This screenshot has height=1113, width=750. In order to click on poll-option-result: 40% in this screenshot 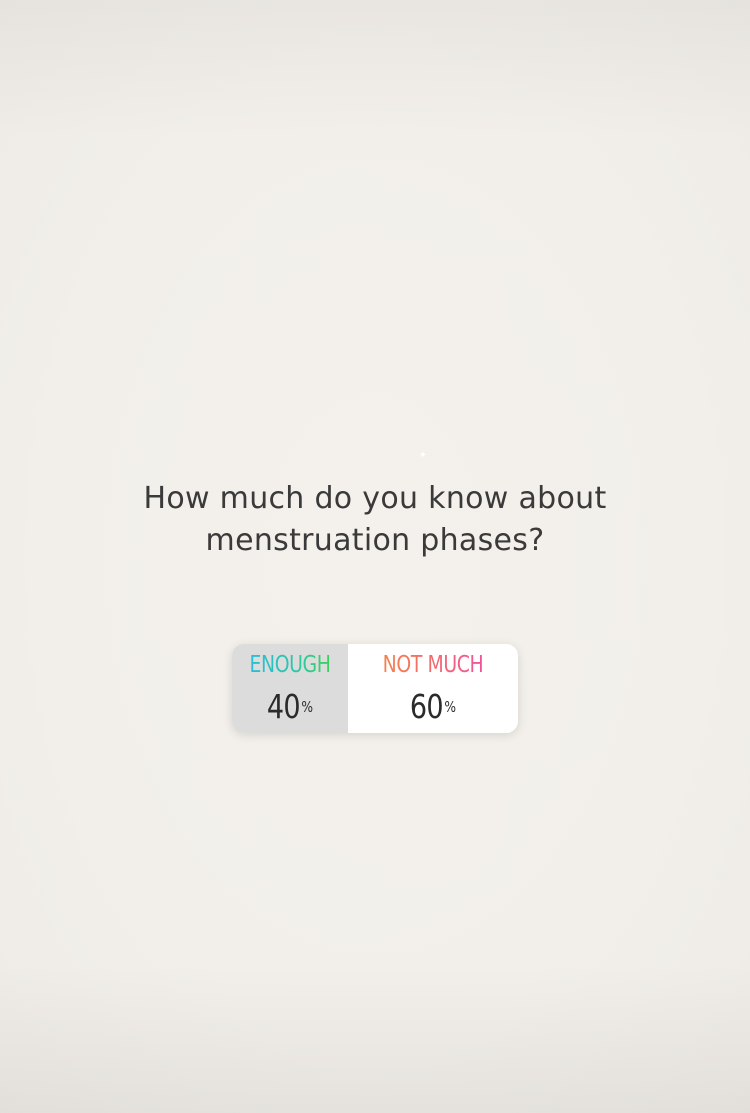, I will do `click(289, 707)`.